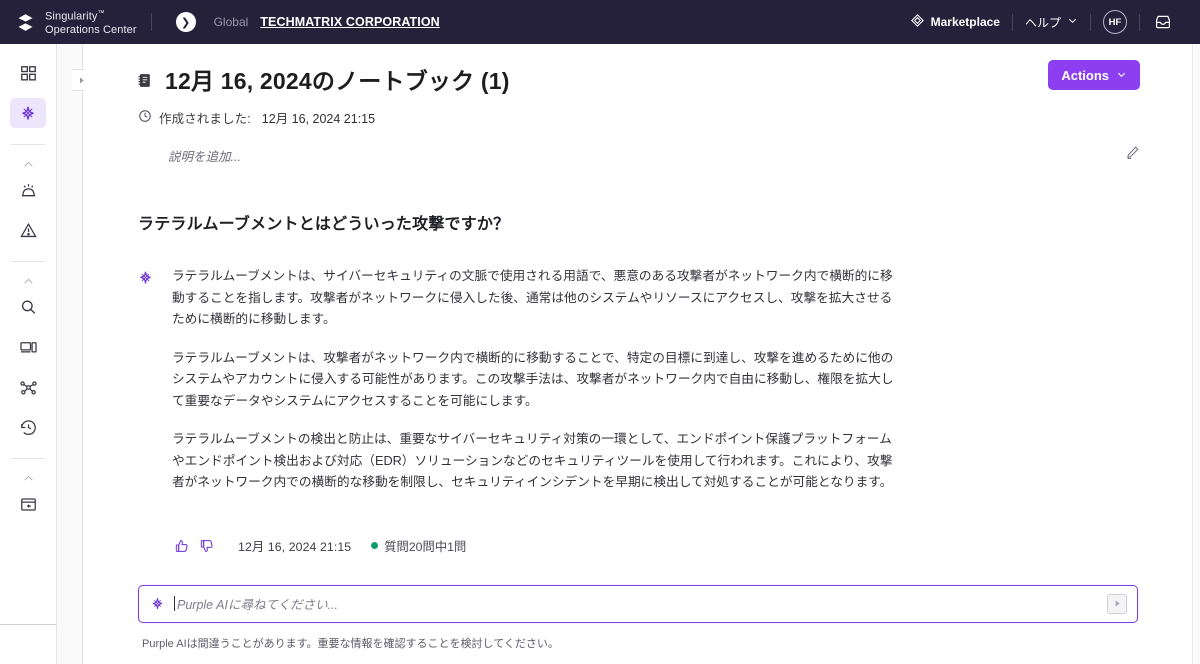 This screenshot has width=1200, height=664. Describe the element at coordinates (1042, 22) in the screenshot. I see `help-label: ヘルプ` at that location.